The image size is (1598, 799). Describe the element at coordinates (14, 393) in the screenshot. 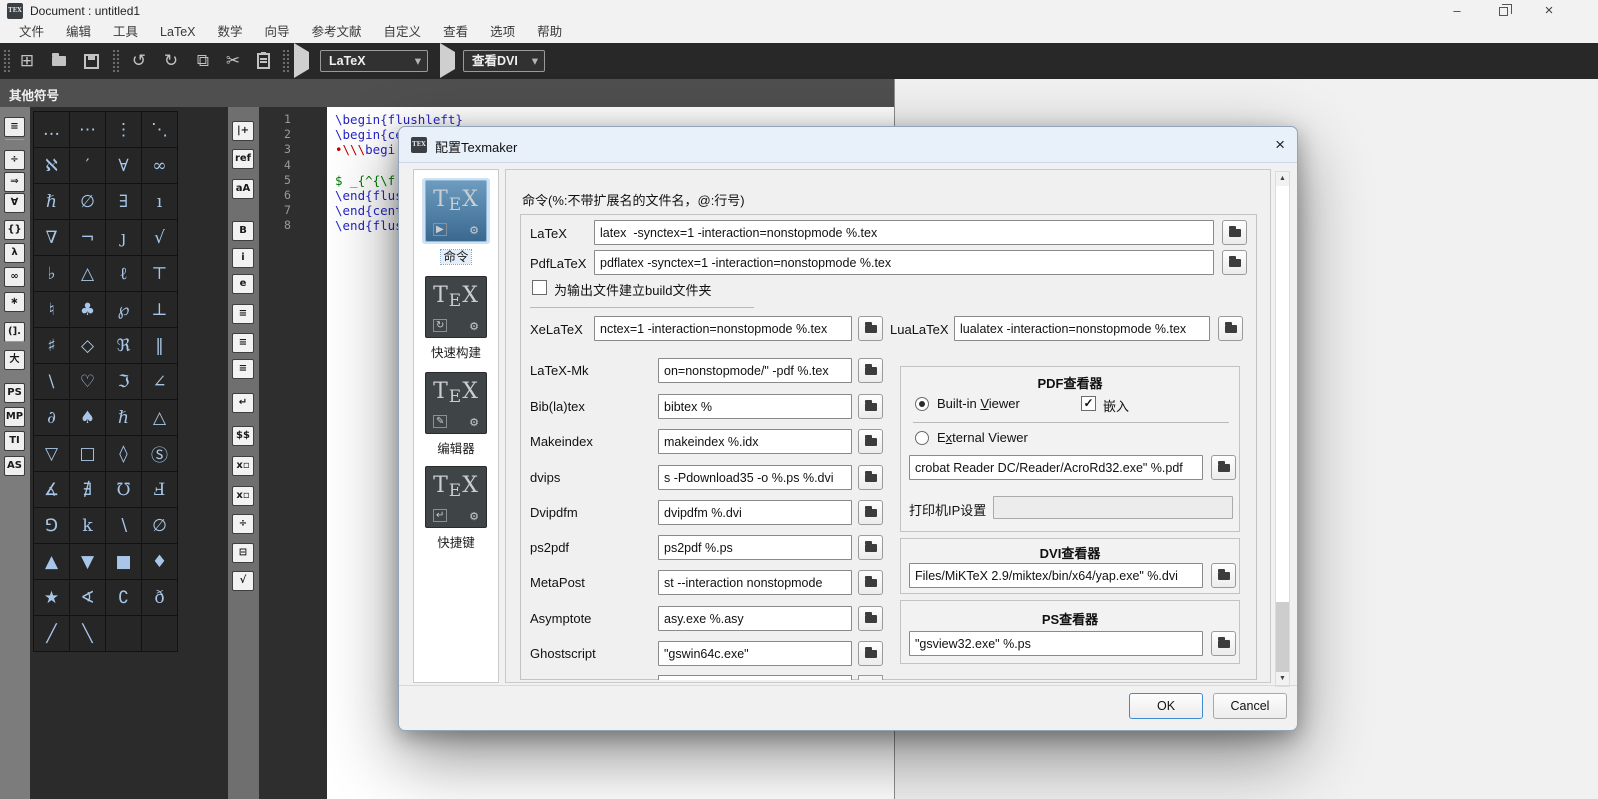

I see `pstricks-tab: PS` at that location.